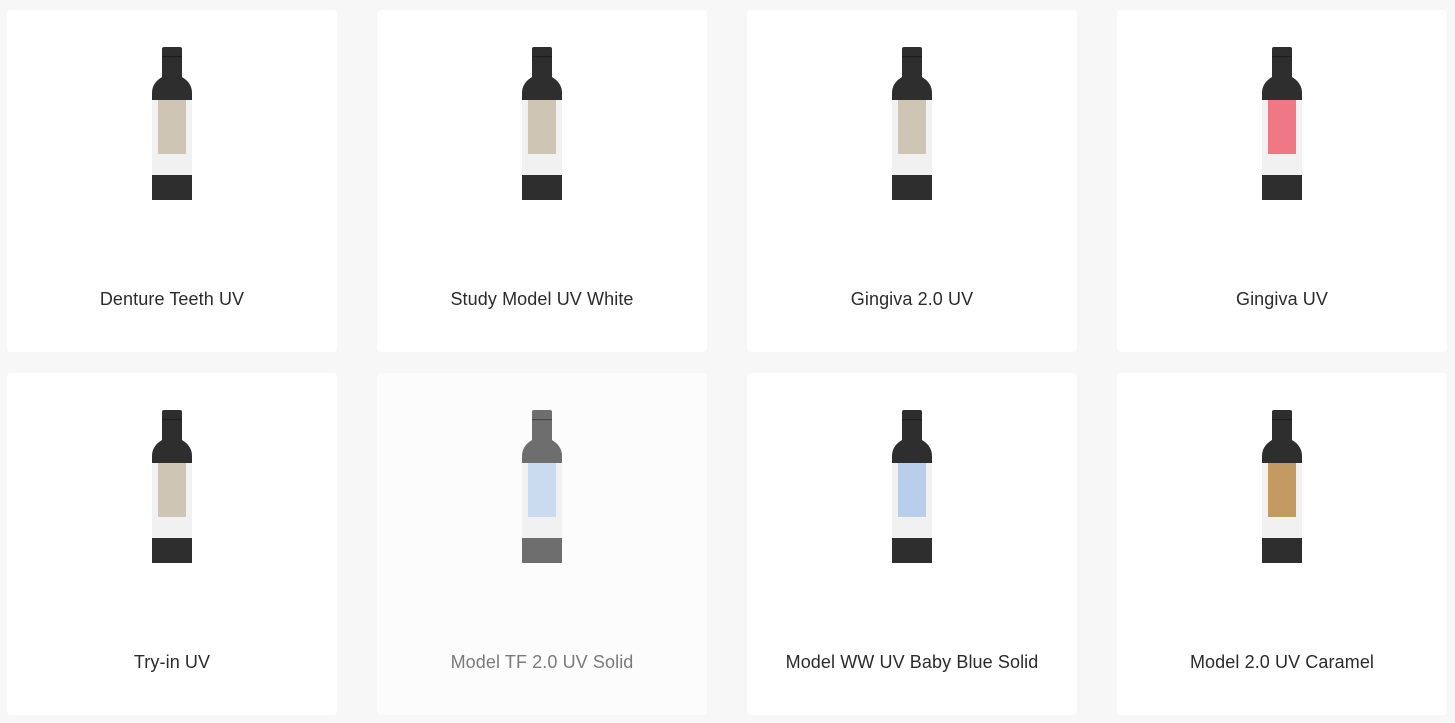  Describe the element at coordinates (912, 662) in the screenshot. I see `product-name: Model WW UV Baby Blue Solid` at that location.